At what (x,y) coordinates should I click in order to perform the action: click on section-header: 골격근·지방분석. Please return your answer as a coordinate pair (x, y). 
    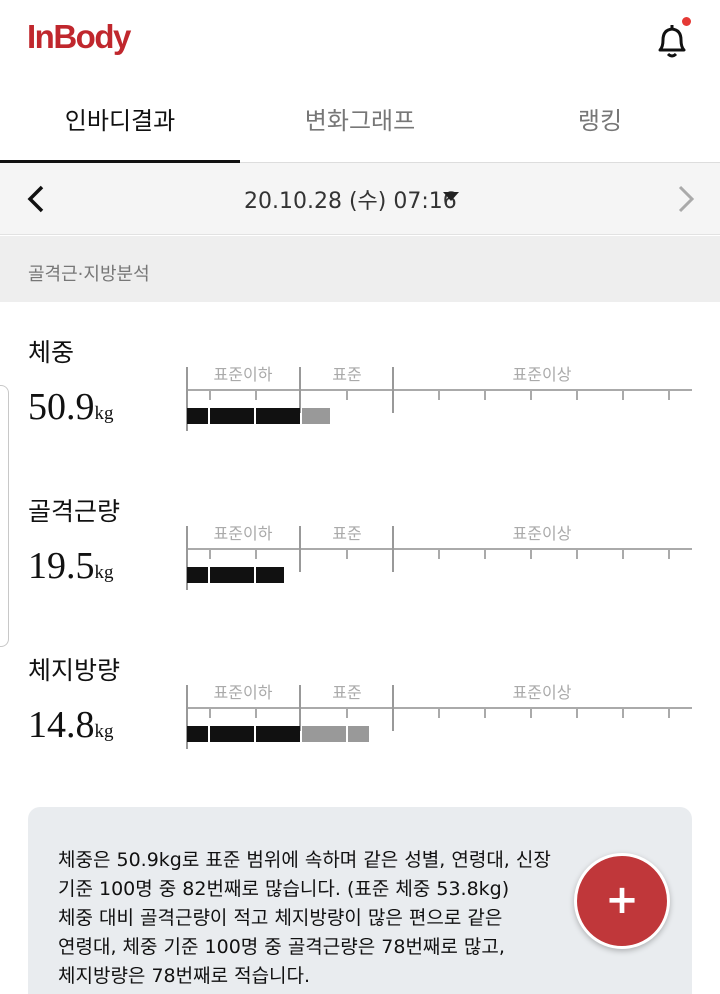
    Looking at the image, I should click on (360, 269).